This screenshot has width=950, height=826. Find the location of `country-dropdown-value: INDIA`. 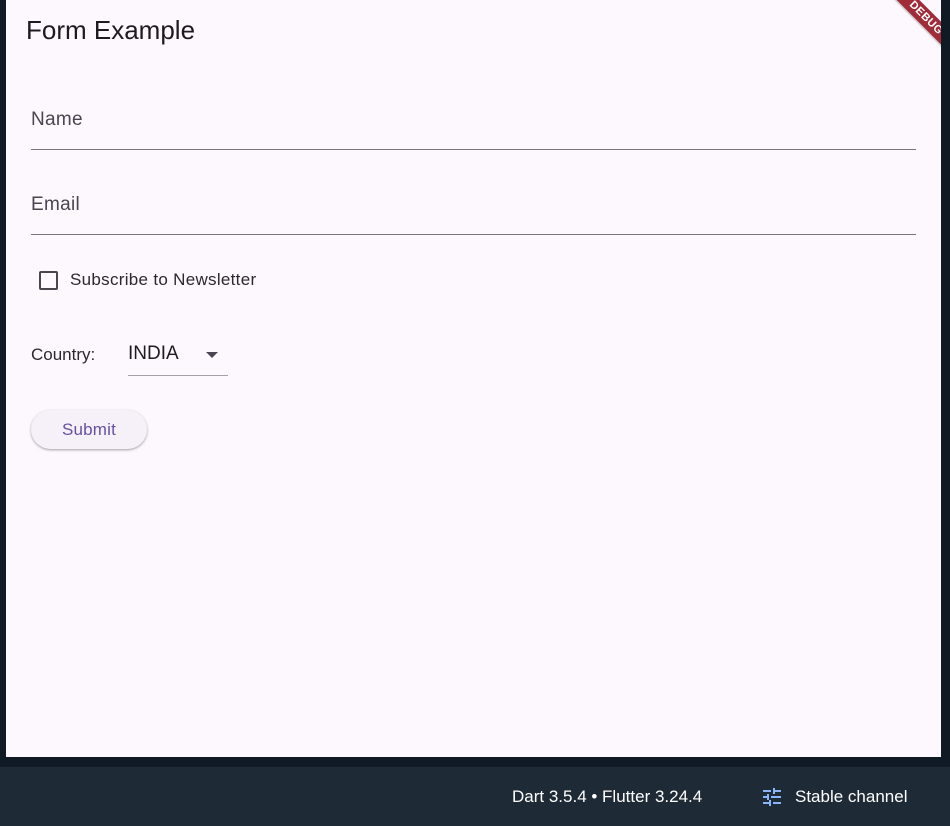

country-dropdown-value: INDIA is located at coordinates (153, 353).